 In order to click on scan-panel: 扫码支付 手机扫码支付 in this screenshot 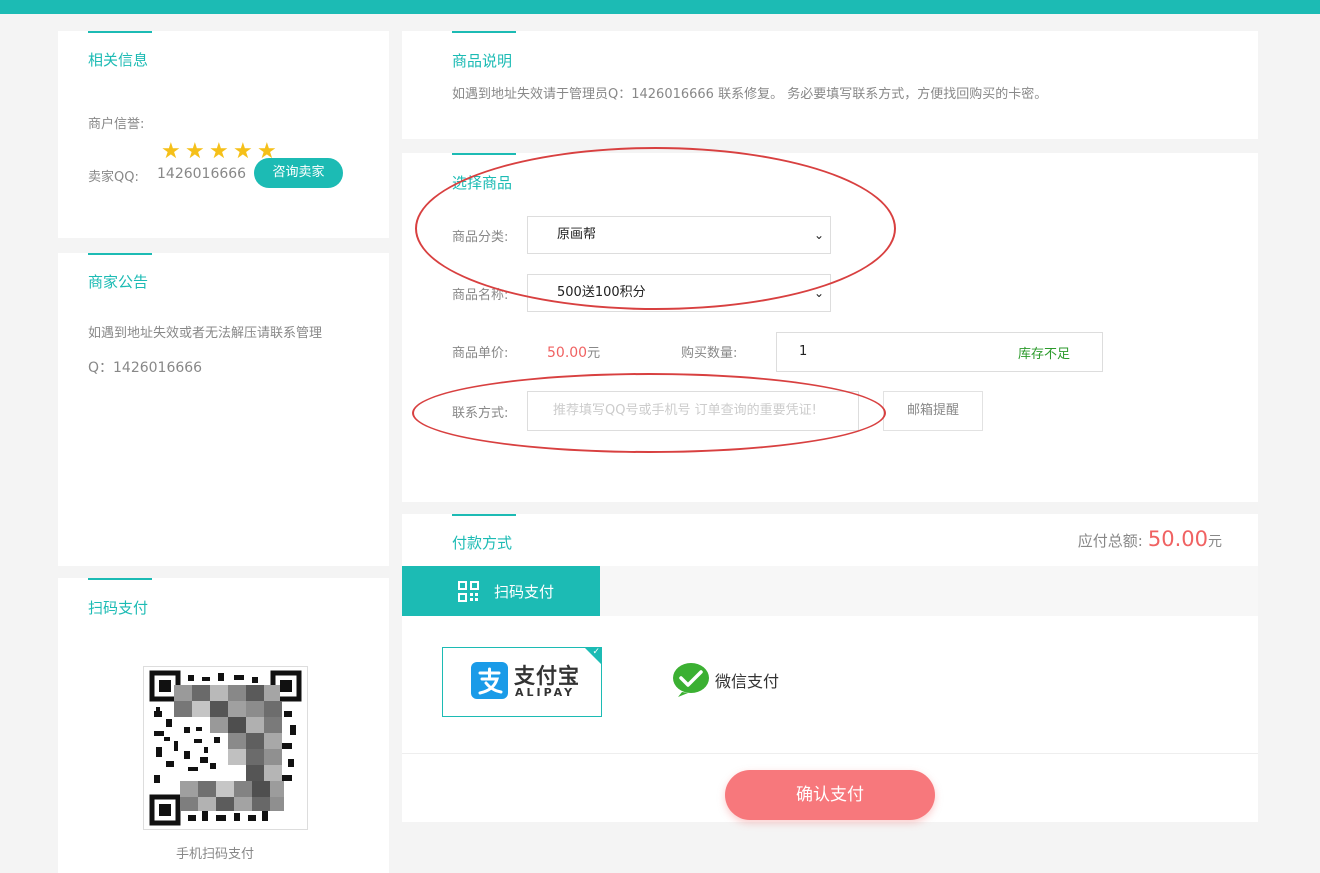, I will do `click(223, 725)`.